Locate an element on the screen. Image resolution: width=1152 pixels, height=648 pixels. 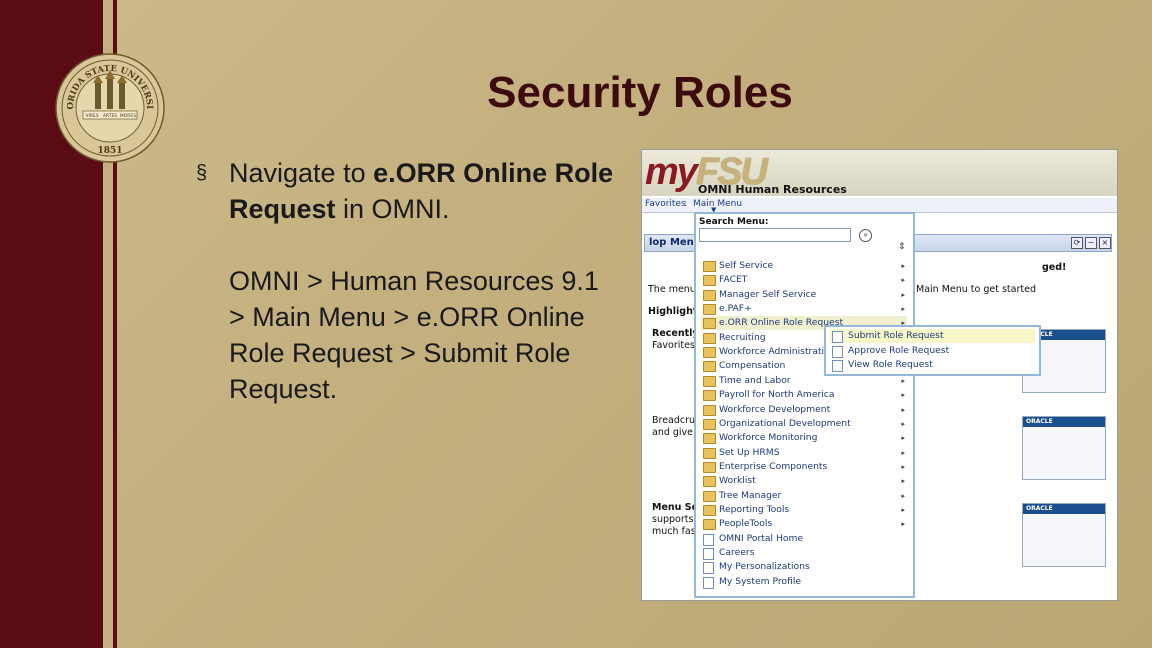
menu-item-label: Workforce Development is located at coordinates (775, 409).